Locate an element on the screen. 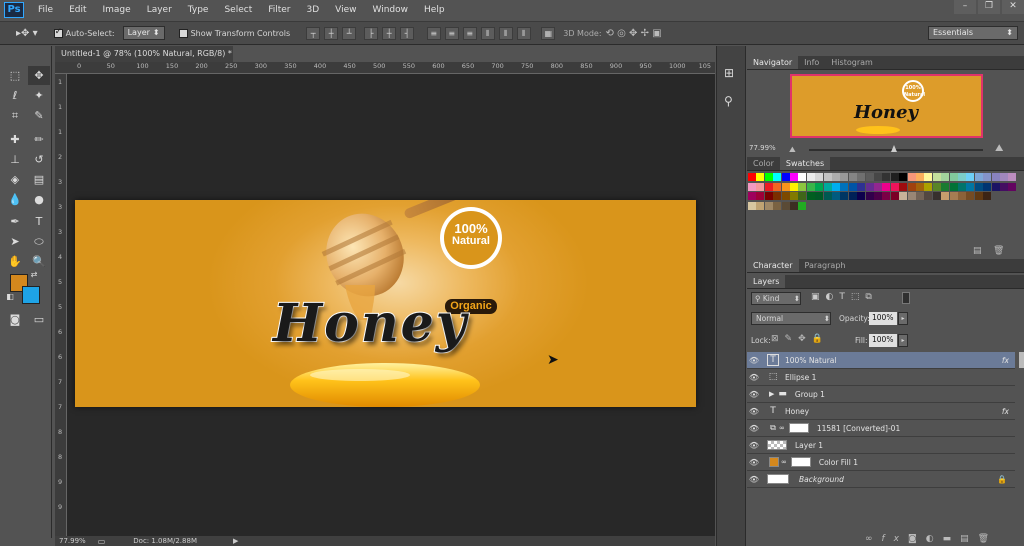 This screenshot has height=546, width=1024. menu-3d: 3D is located at coordinates (313, 10).